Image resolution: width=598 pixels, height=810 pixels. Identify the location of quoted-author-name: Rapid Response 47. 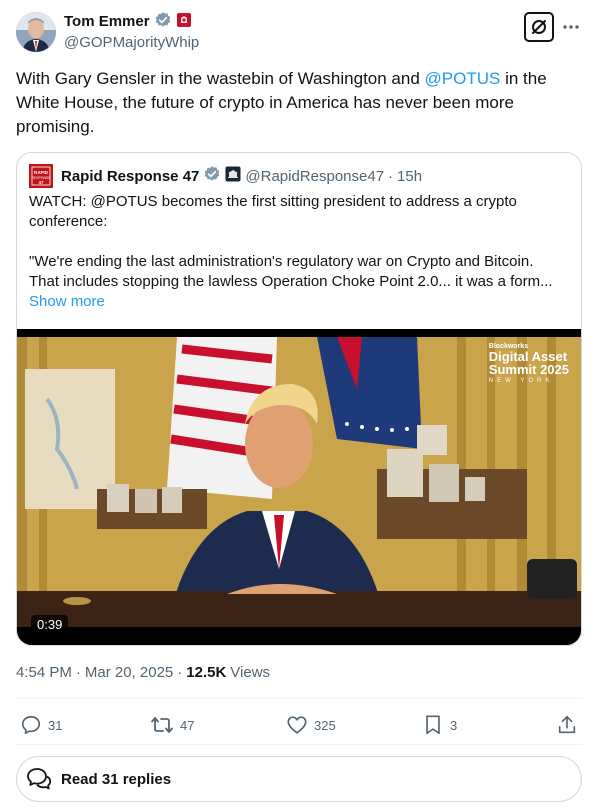
(130, 176).